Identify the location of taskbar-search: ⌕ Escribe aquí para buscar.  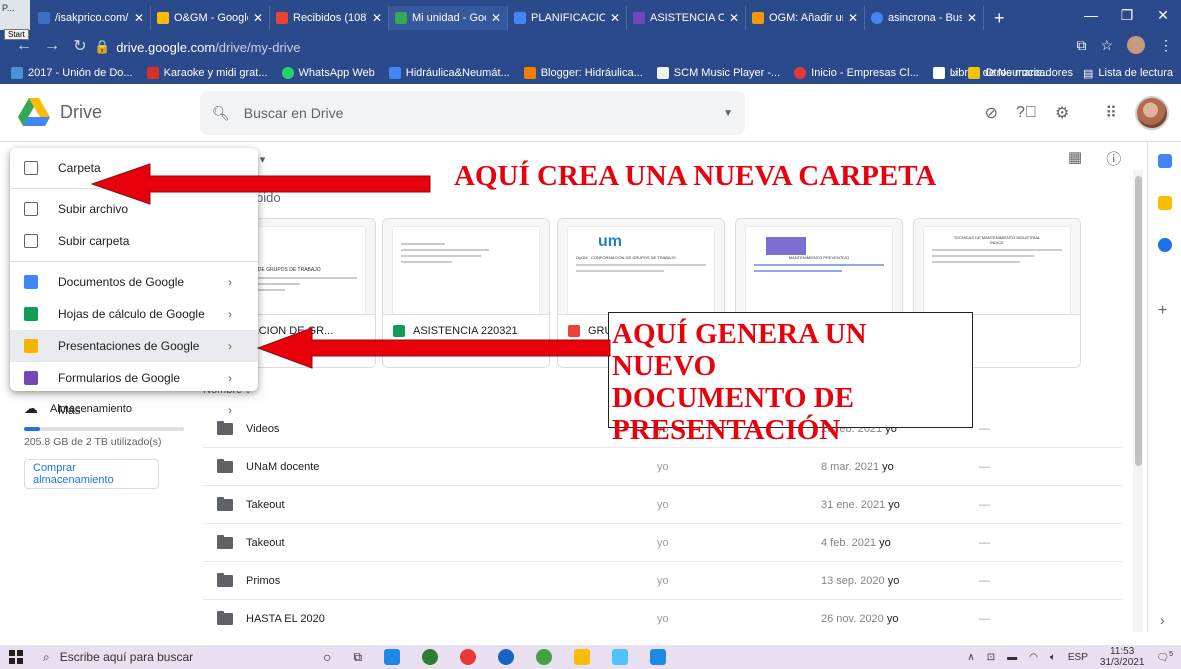
(163, 657).